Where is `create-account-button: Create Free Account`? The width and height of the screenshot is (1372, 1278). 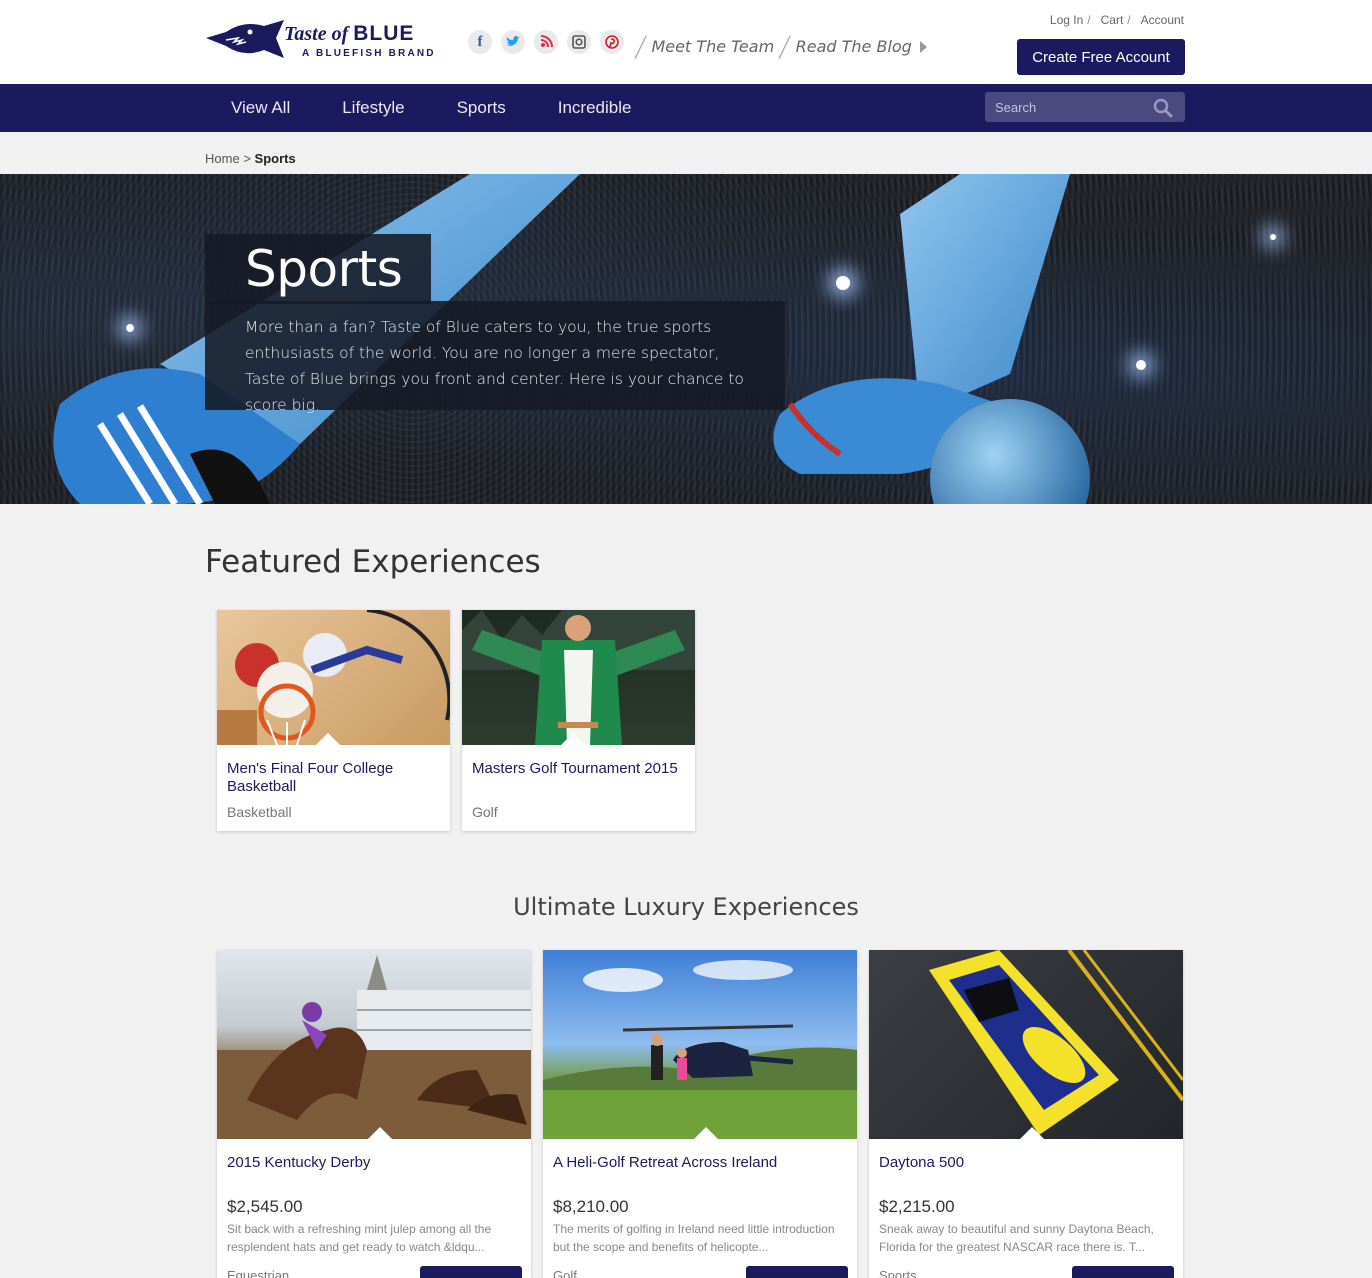 create-account-button: Create Free Account is located at coordinates (1101, 57).